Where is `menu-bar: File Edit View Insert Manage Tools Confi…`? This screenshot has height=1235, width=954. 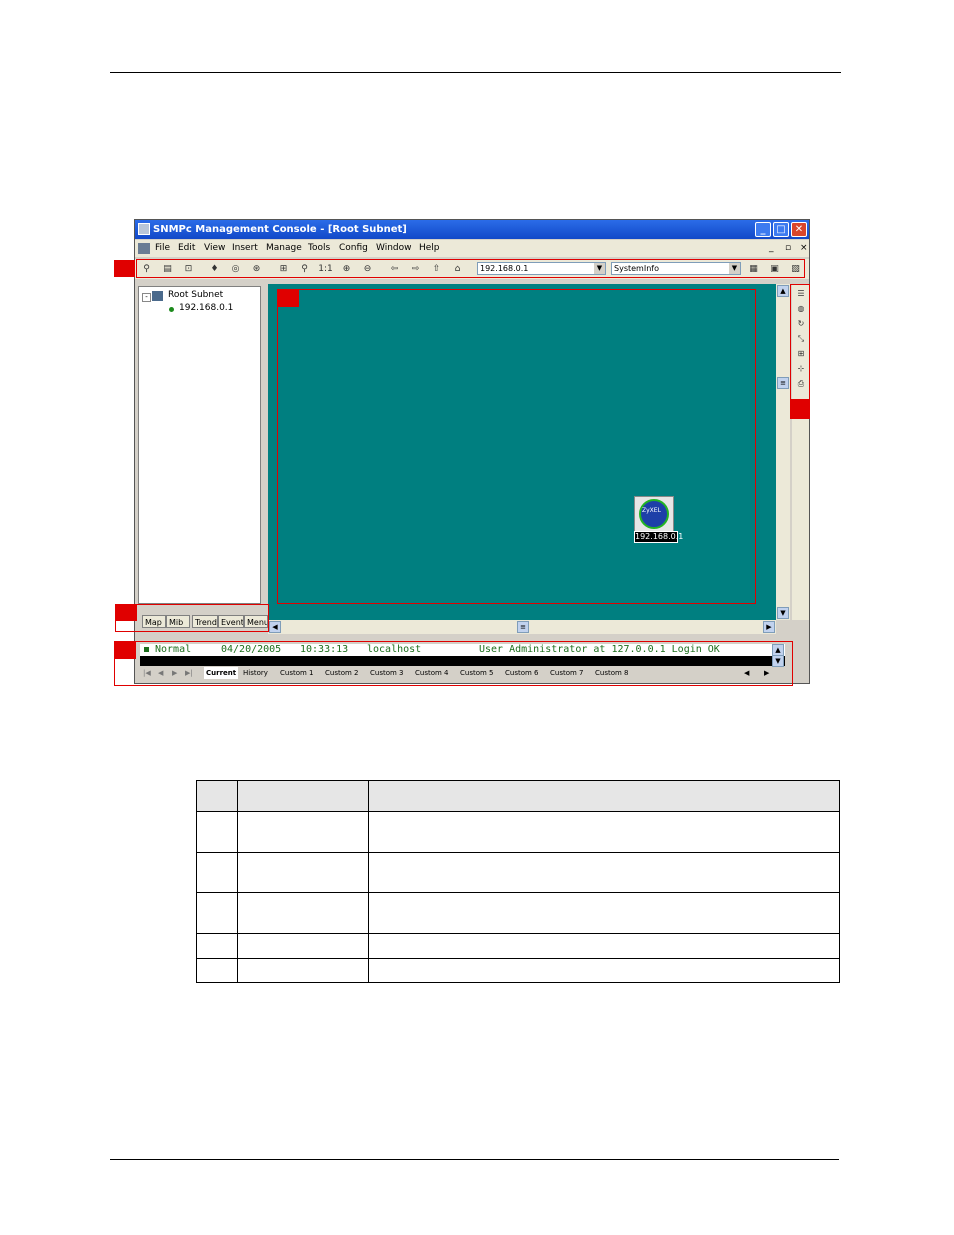
menu-bar: File Edit View Insert Manage Tools Confi… is located at coordinates (472, 248).